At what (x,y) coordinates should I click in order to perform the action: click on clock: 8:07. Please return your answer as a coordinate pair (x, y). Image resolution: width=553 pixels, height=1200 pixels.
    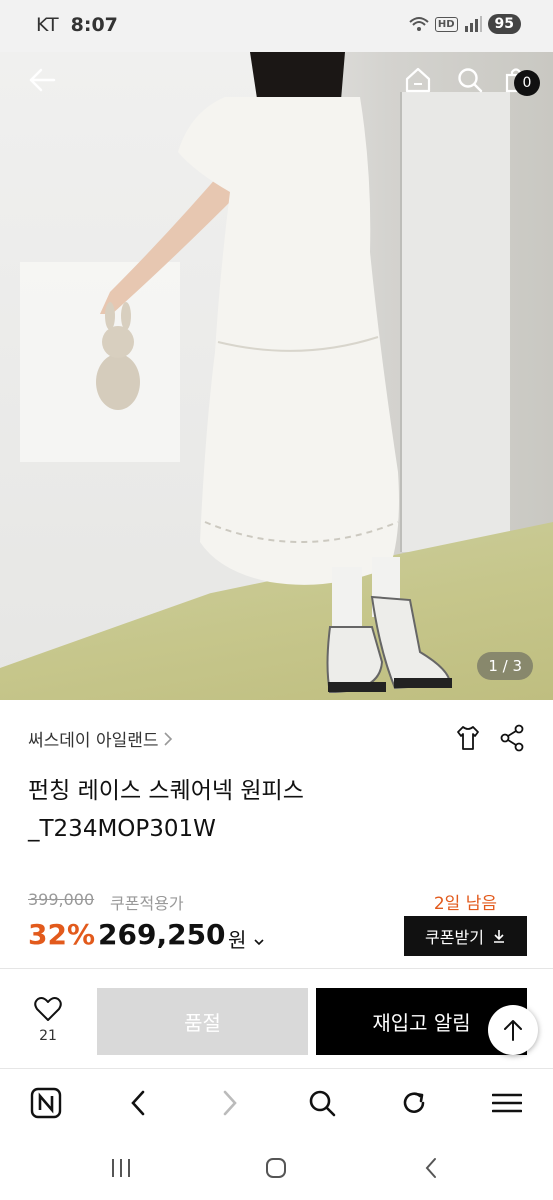
    Looking at the image, I should click on (94, 25).